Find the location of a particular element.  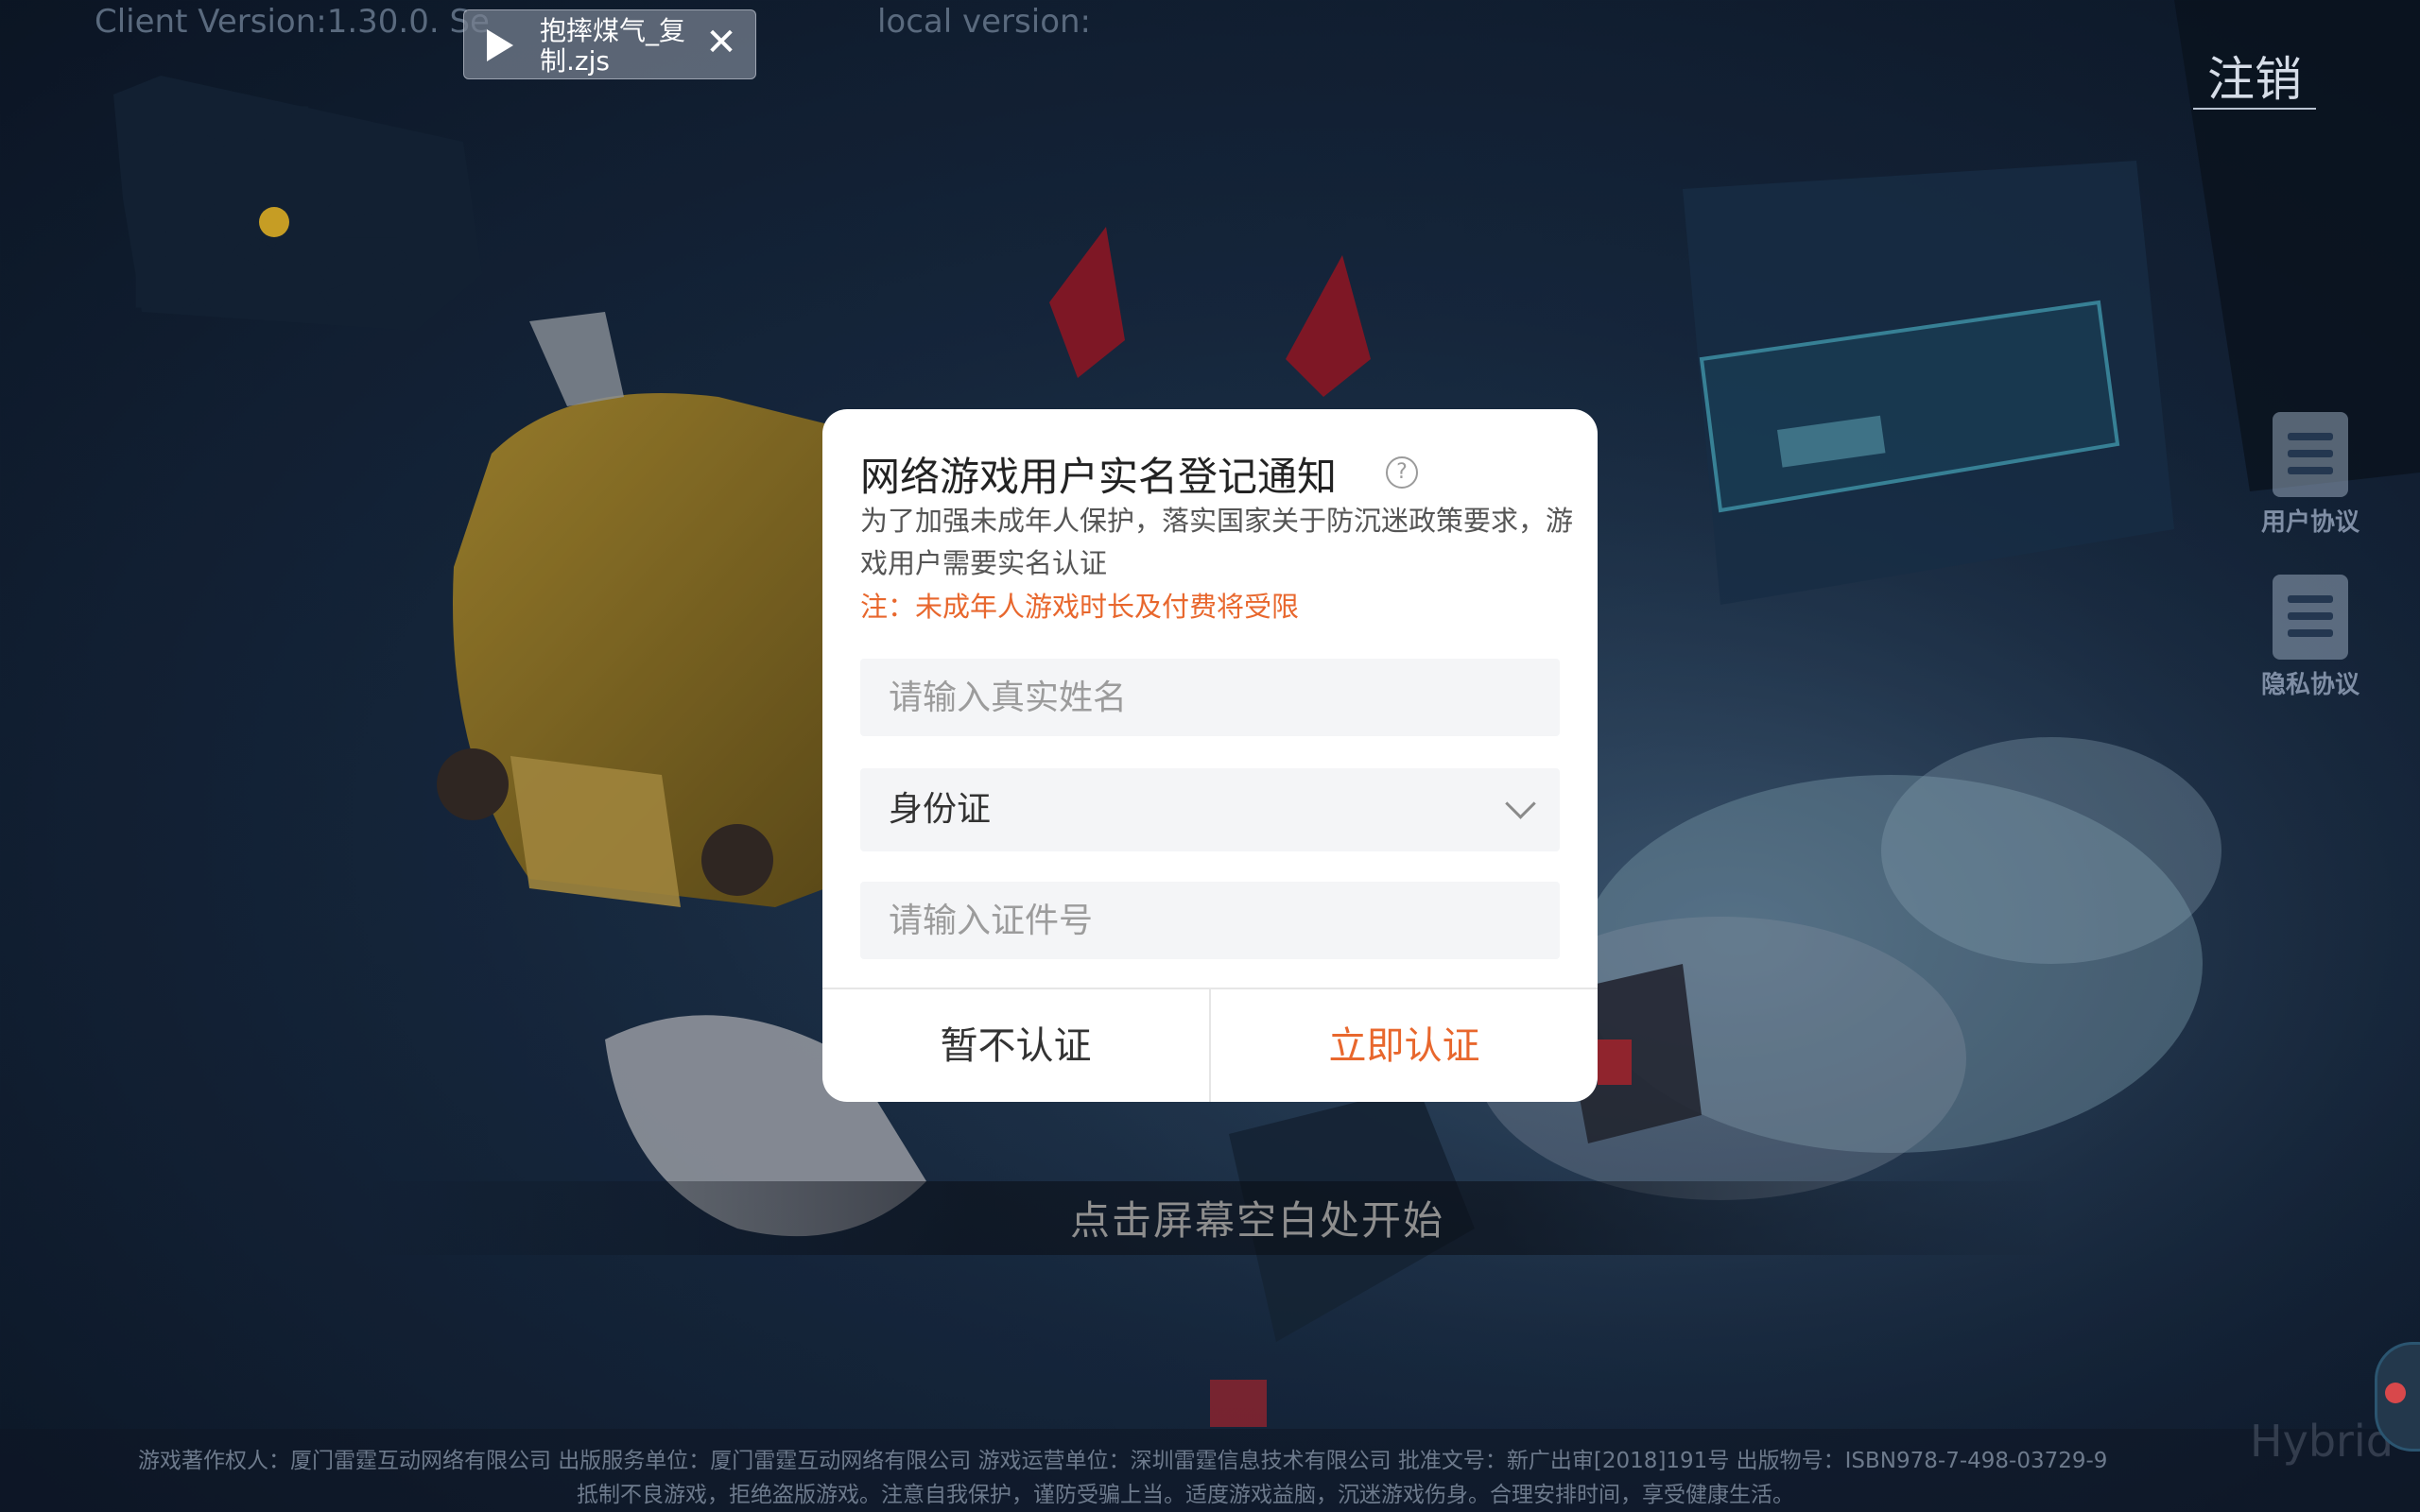

user-agreement-button: 用户协议 is located at coordinates (2310, 475).